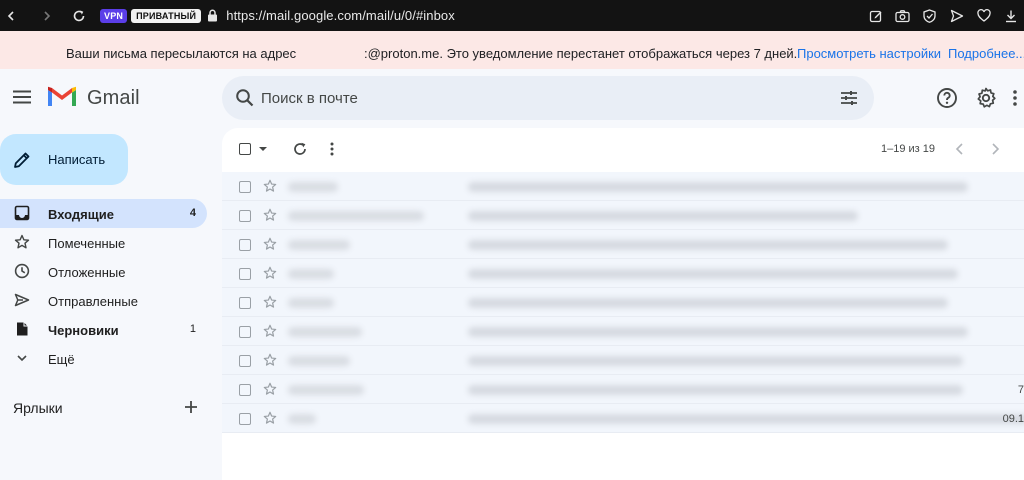 The height and width of the screenshot is (480, 1024). Describe the element at coordinates (947, 98) in the screenshot. I see `support-button` at that location.